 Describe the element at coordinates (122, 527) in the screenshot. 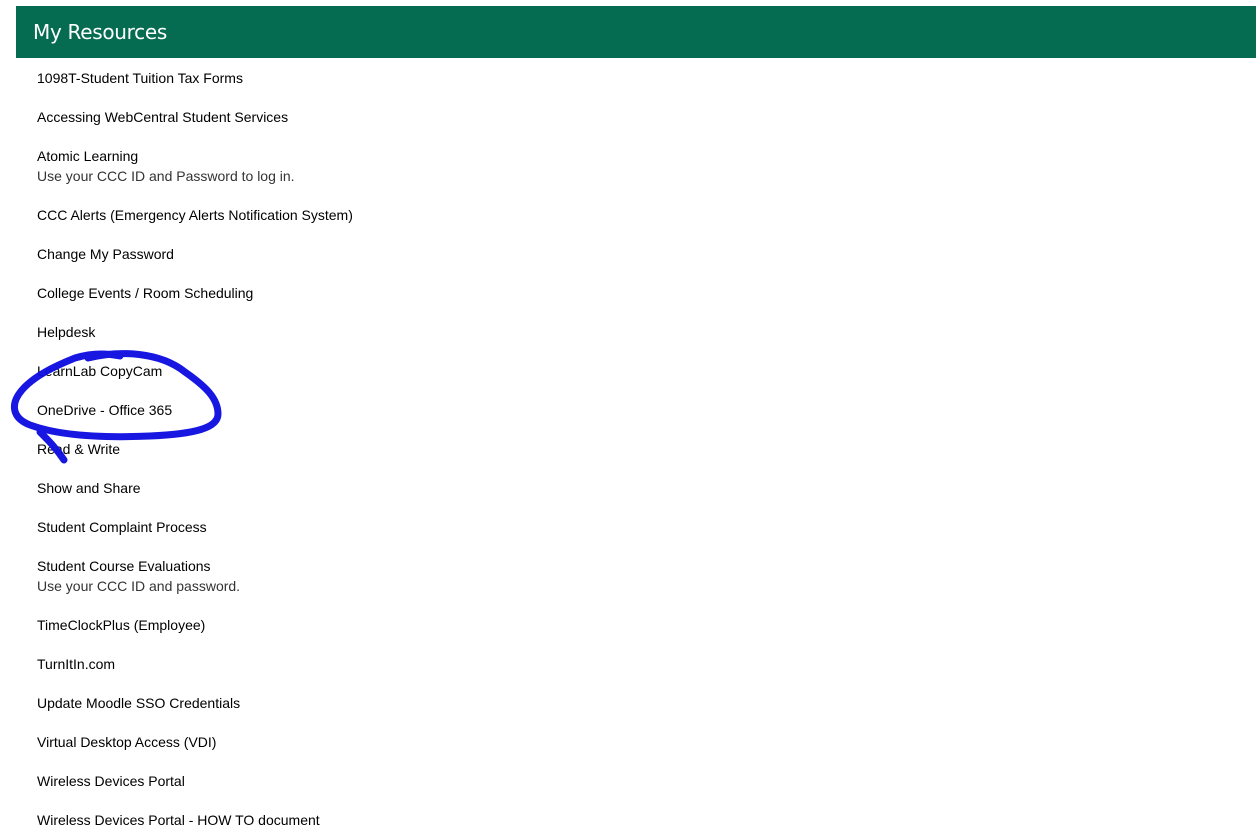

I see `resource-link-complaint-process: Student Complaint Process` at that location.